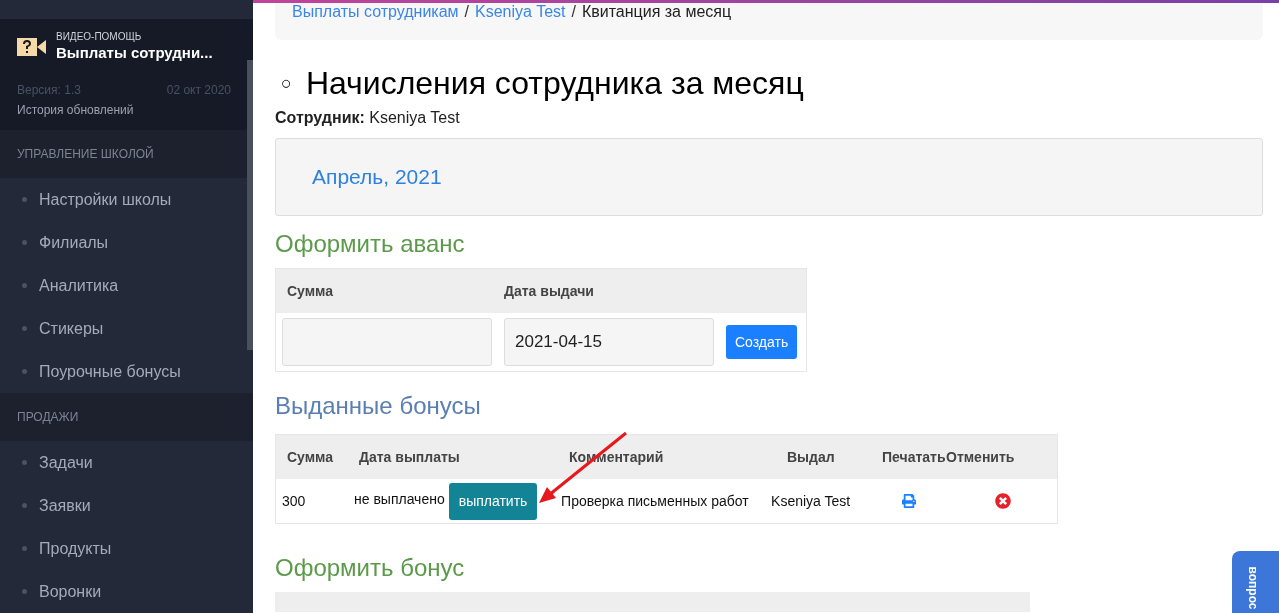 This screenshot has height=613, width=1279. What do you see at coordinates (655, 501) in the screenshot?
I see `table-cell-text: Проверка письменных работ` at bounding box center [655, 501].